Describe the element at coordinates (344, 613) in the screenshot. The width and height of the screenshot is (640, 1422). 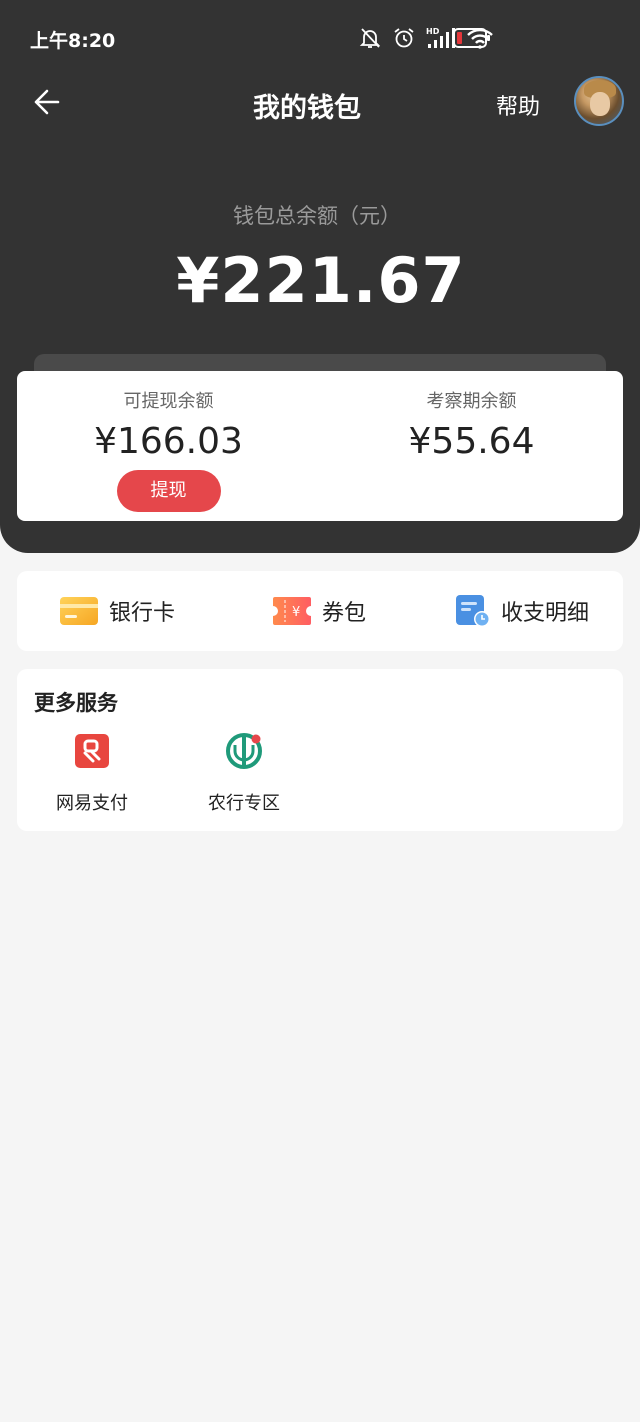
I see `coupon-label: 券包` at that location.